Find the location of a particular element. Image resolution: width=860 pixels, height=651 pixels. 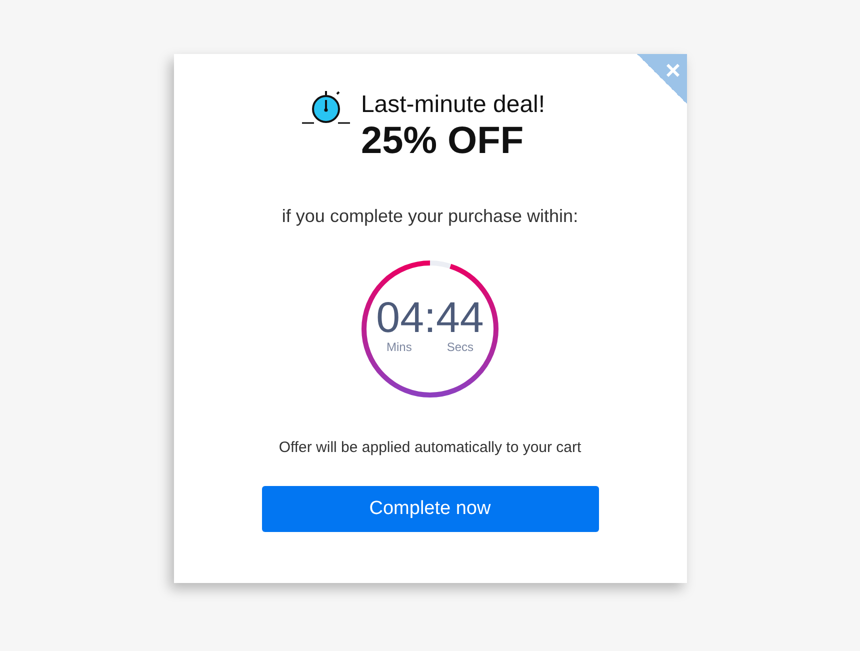

countdown-time: 04:44 is located at coordinates (430, 318).